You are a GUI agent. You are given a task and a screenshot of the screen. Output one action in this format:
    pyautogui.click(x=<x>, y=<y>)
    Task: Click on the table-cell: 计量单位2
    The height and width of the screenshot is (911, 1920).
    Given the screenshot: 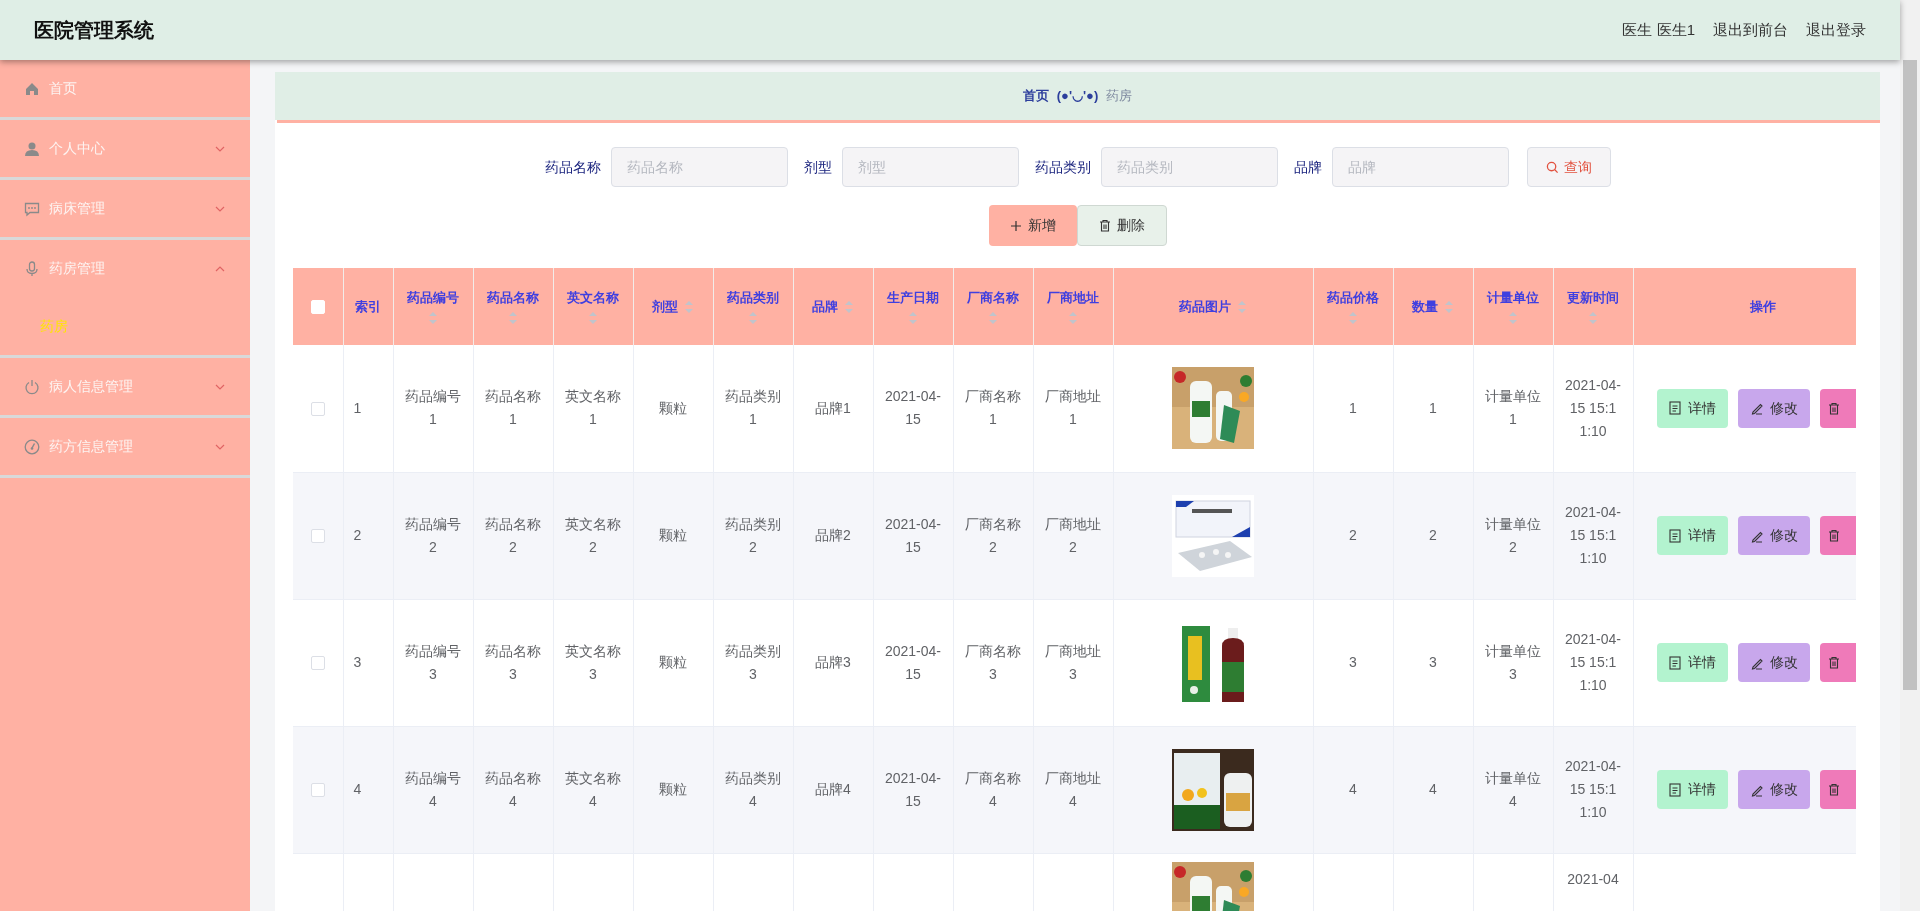 What is the action you would take?
    pyautogui.click(x=1513, y=535)
    